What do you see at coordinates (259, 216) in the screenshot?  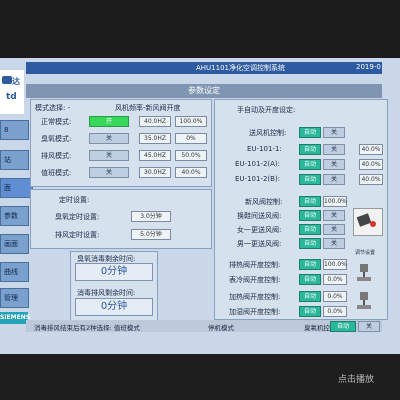 I see `shoe-room-valve-label: 换鞋间送风阀:` at bounding box center [259, 216].